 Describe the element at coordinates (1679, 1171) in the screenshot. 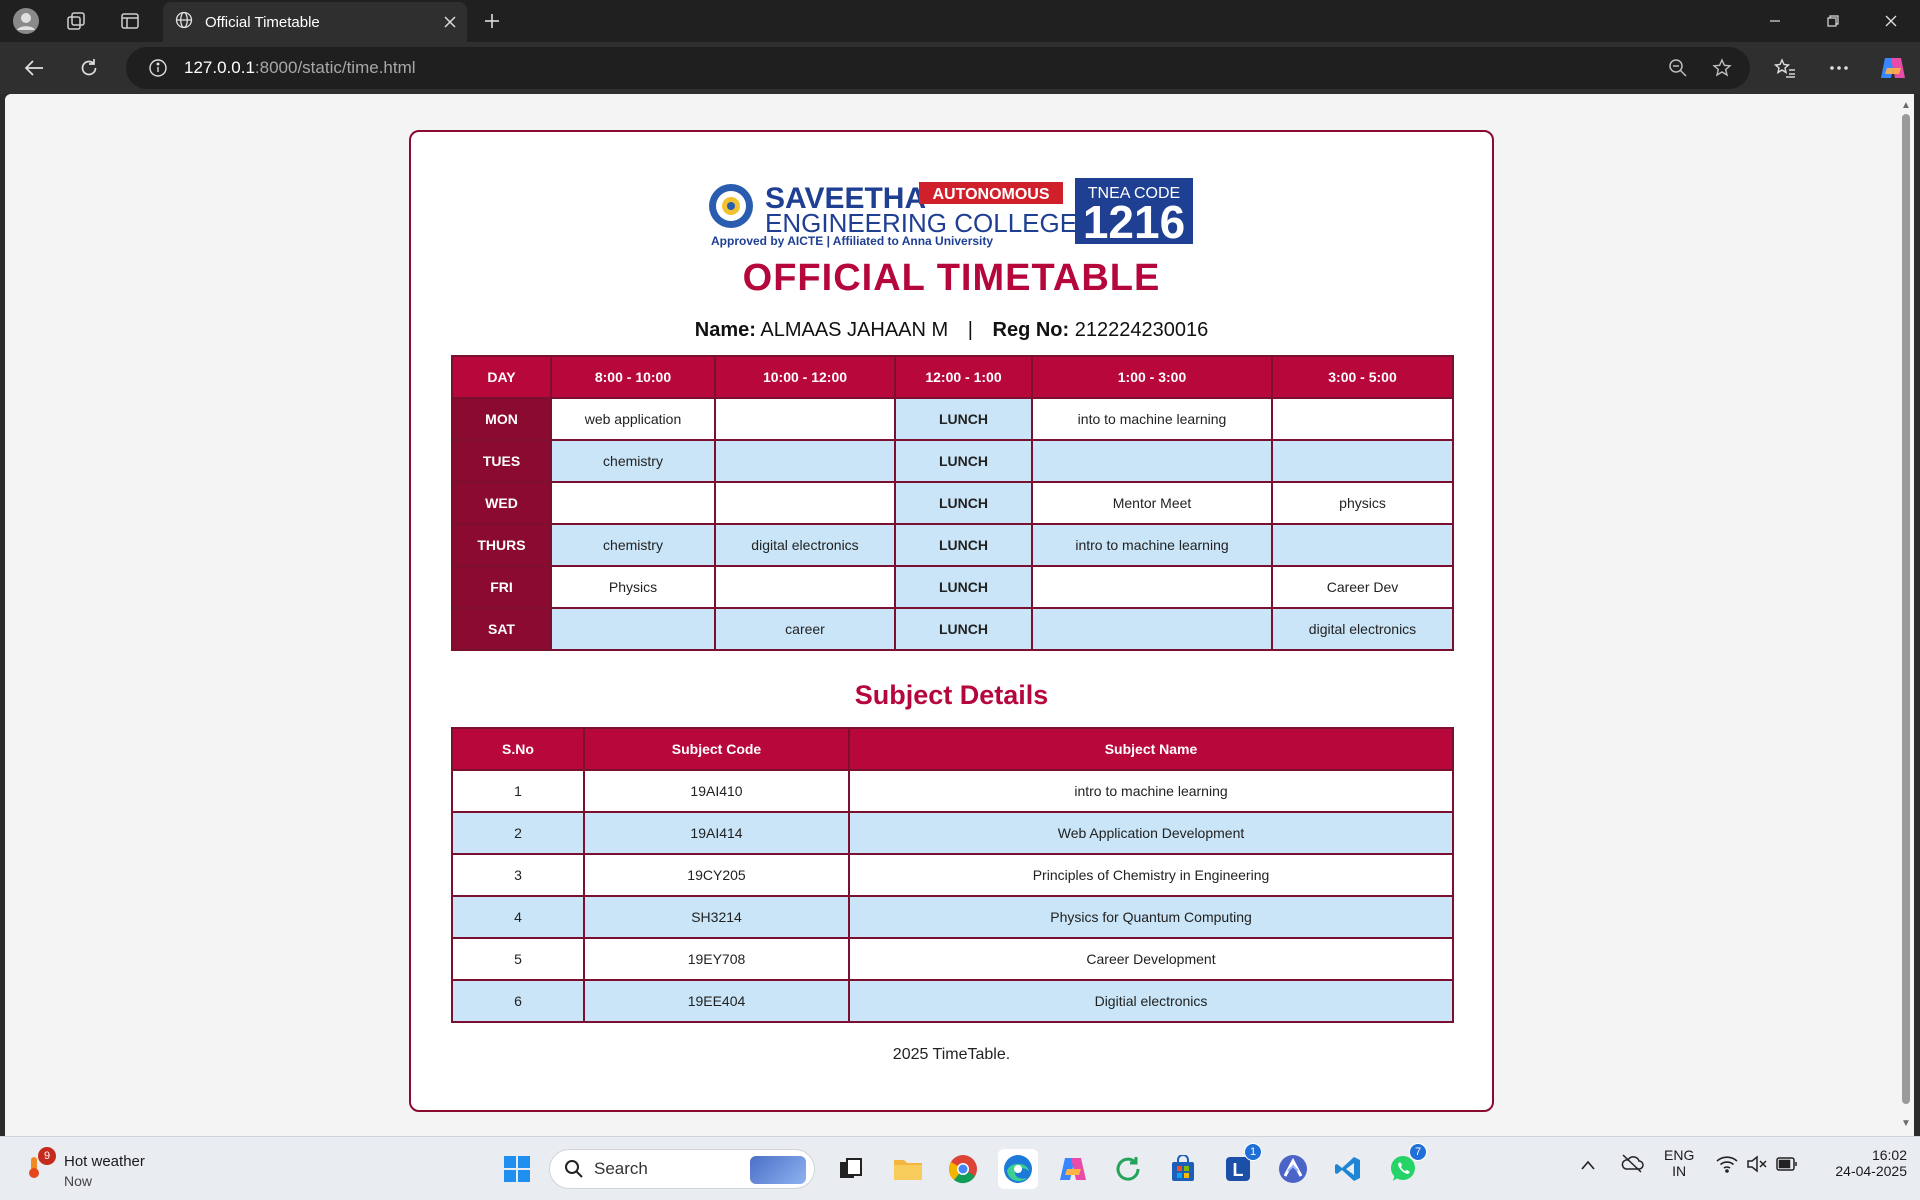

I see `lang-line2: IN` at that location.